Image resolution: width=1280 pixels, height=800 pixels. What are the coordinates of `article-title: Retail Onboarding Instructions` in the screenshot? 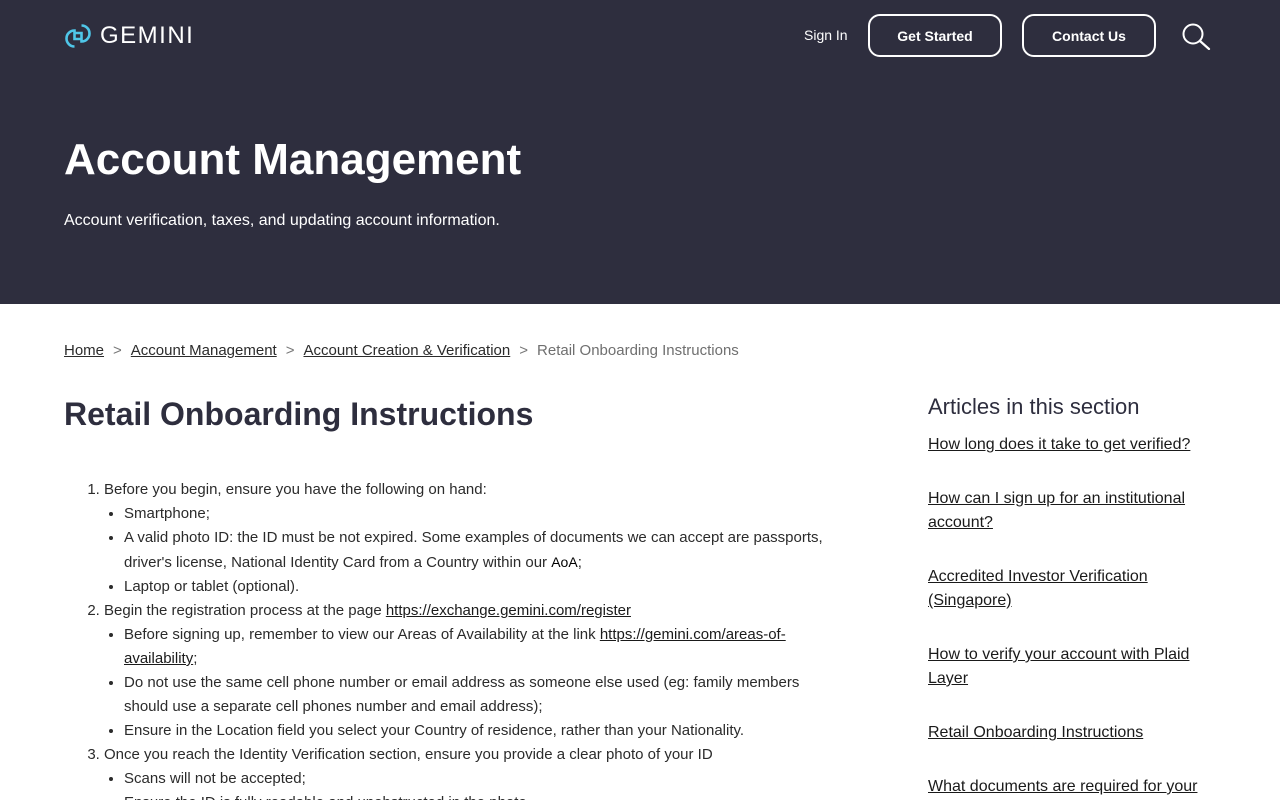 It's located at (299, 414).